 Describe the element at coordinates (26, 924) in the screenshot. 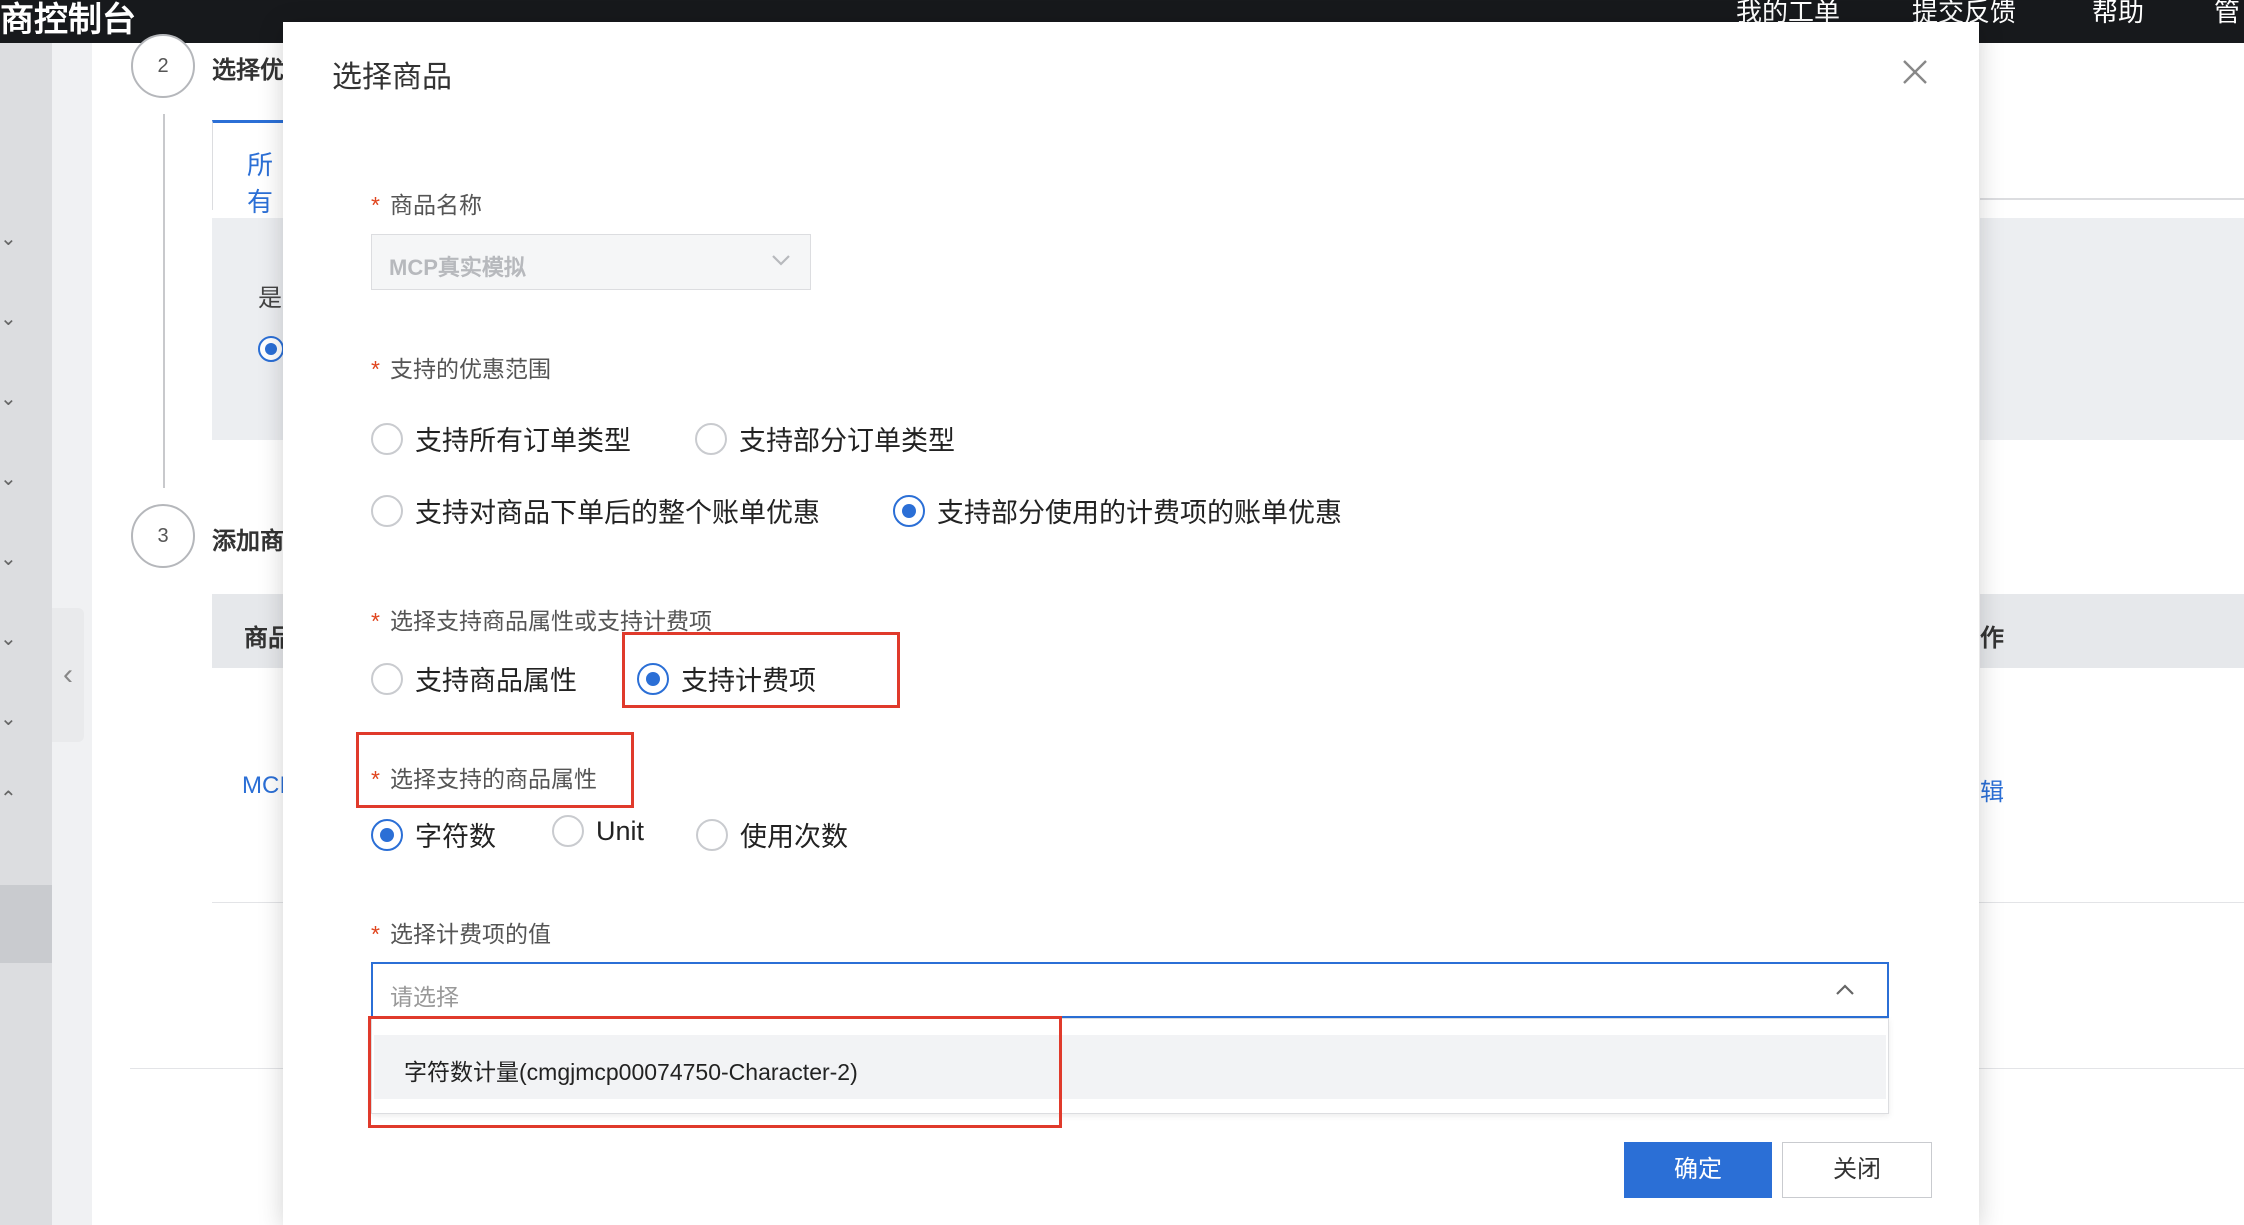

I see `sidebar-item-selected` at that location.